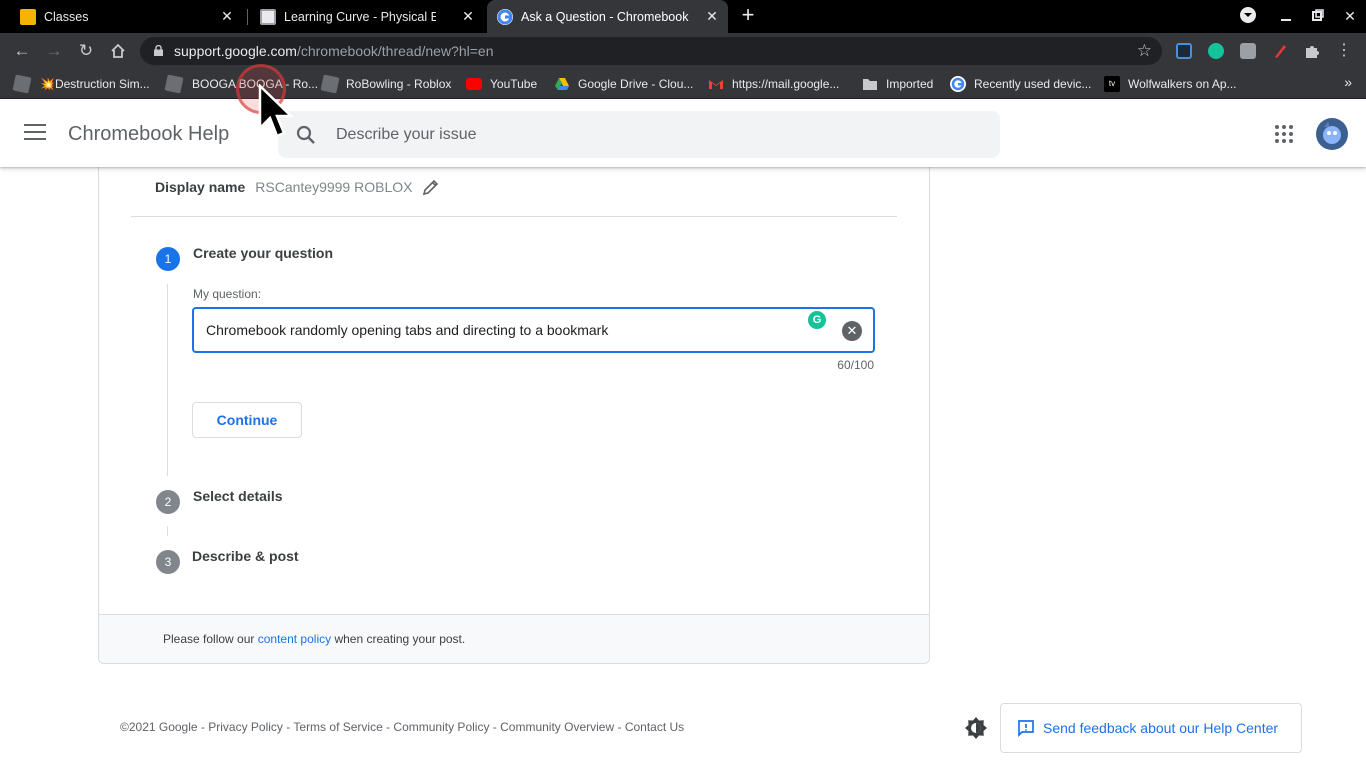 Image resolution: width=1366 pixels, height=768 pixels. I want to click on display-name-row: Display name RSCantey9999 ROBLOX, so click(297, 187).